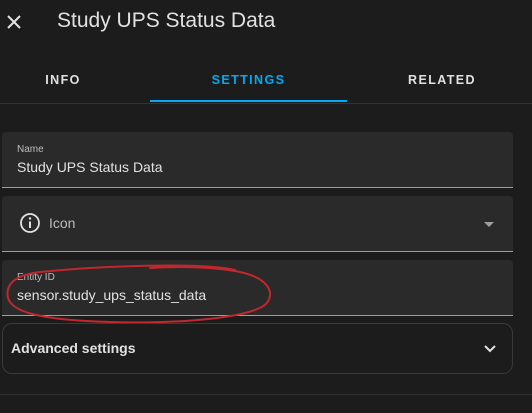 The height and width of the screenshot is (413, 532). Describe the element at coordinates (62, 223) in the screenshot. I see `icon-picker-placeholder: Icon` at that location.